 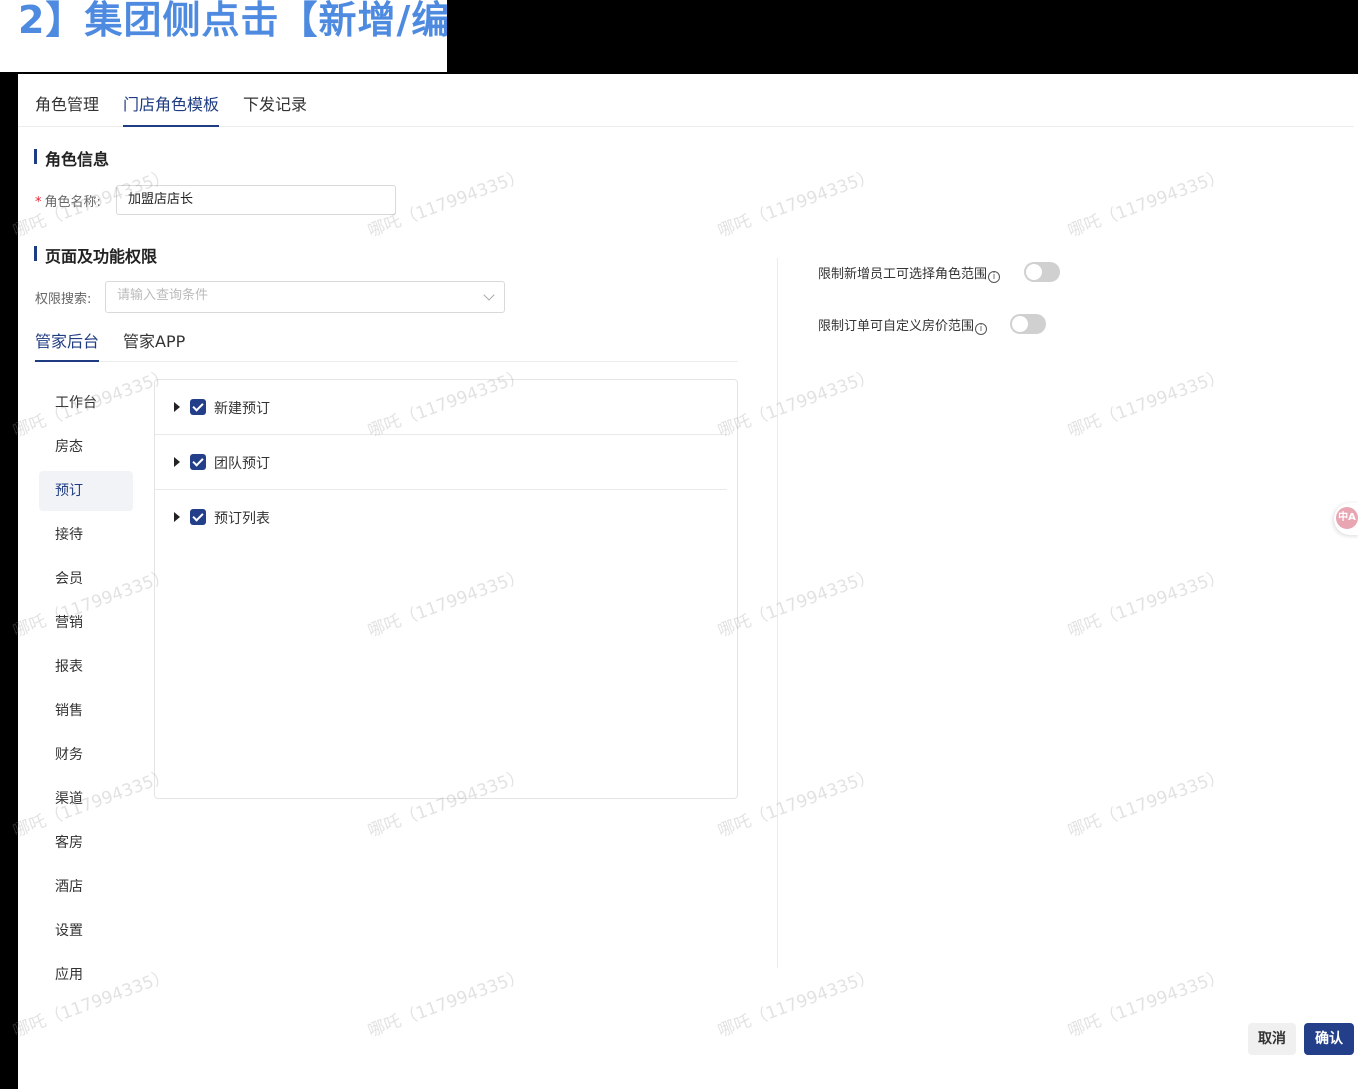 What do you see at coordinates (86, 491) in the screenshot?
I see `menu-item-reservation: 预订` at bounding box center [86, 491].